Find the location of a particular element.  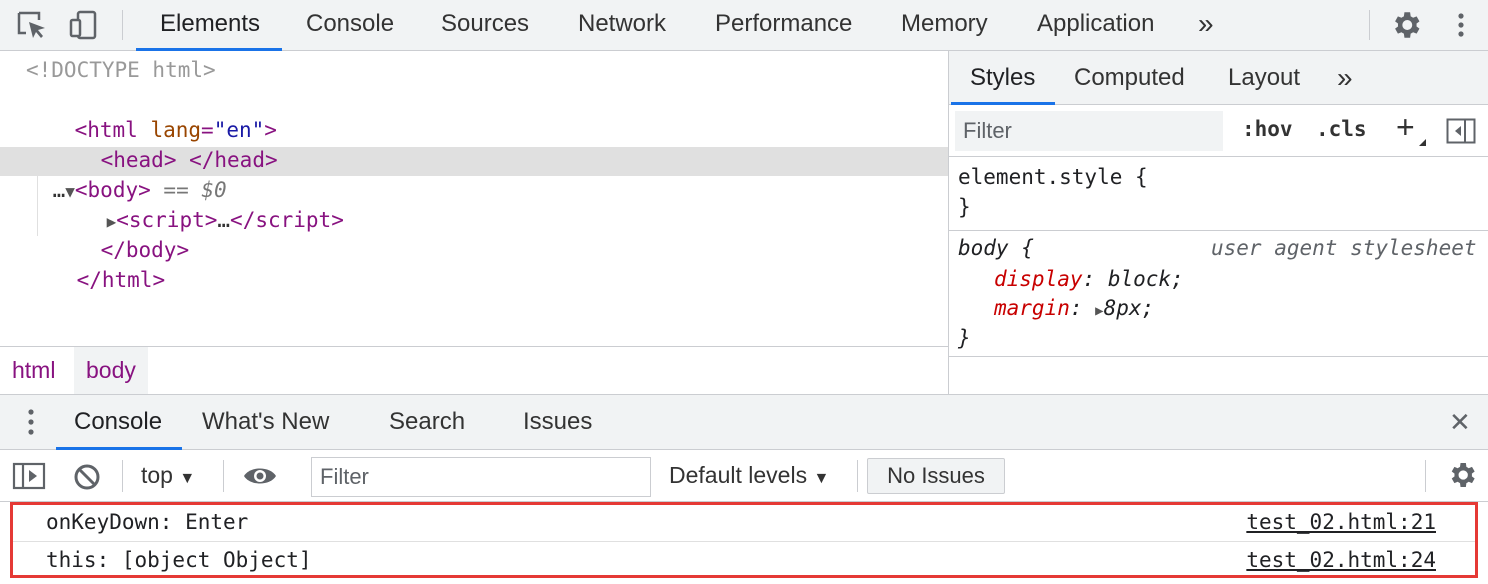

tab-sources: Sources is located at coordinates (485, 25).